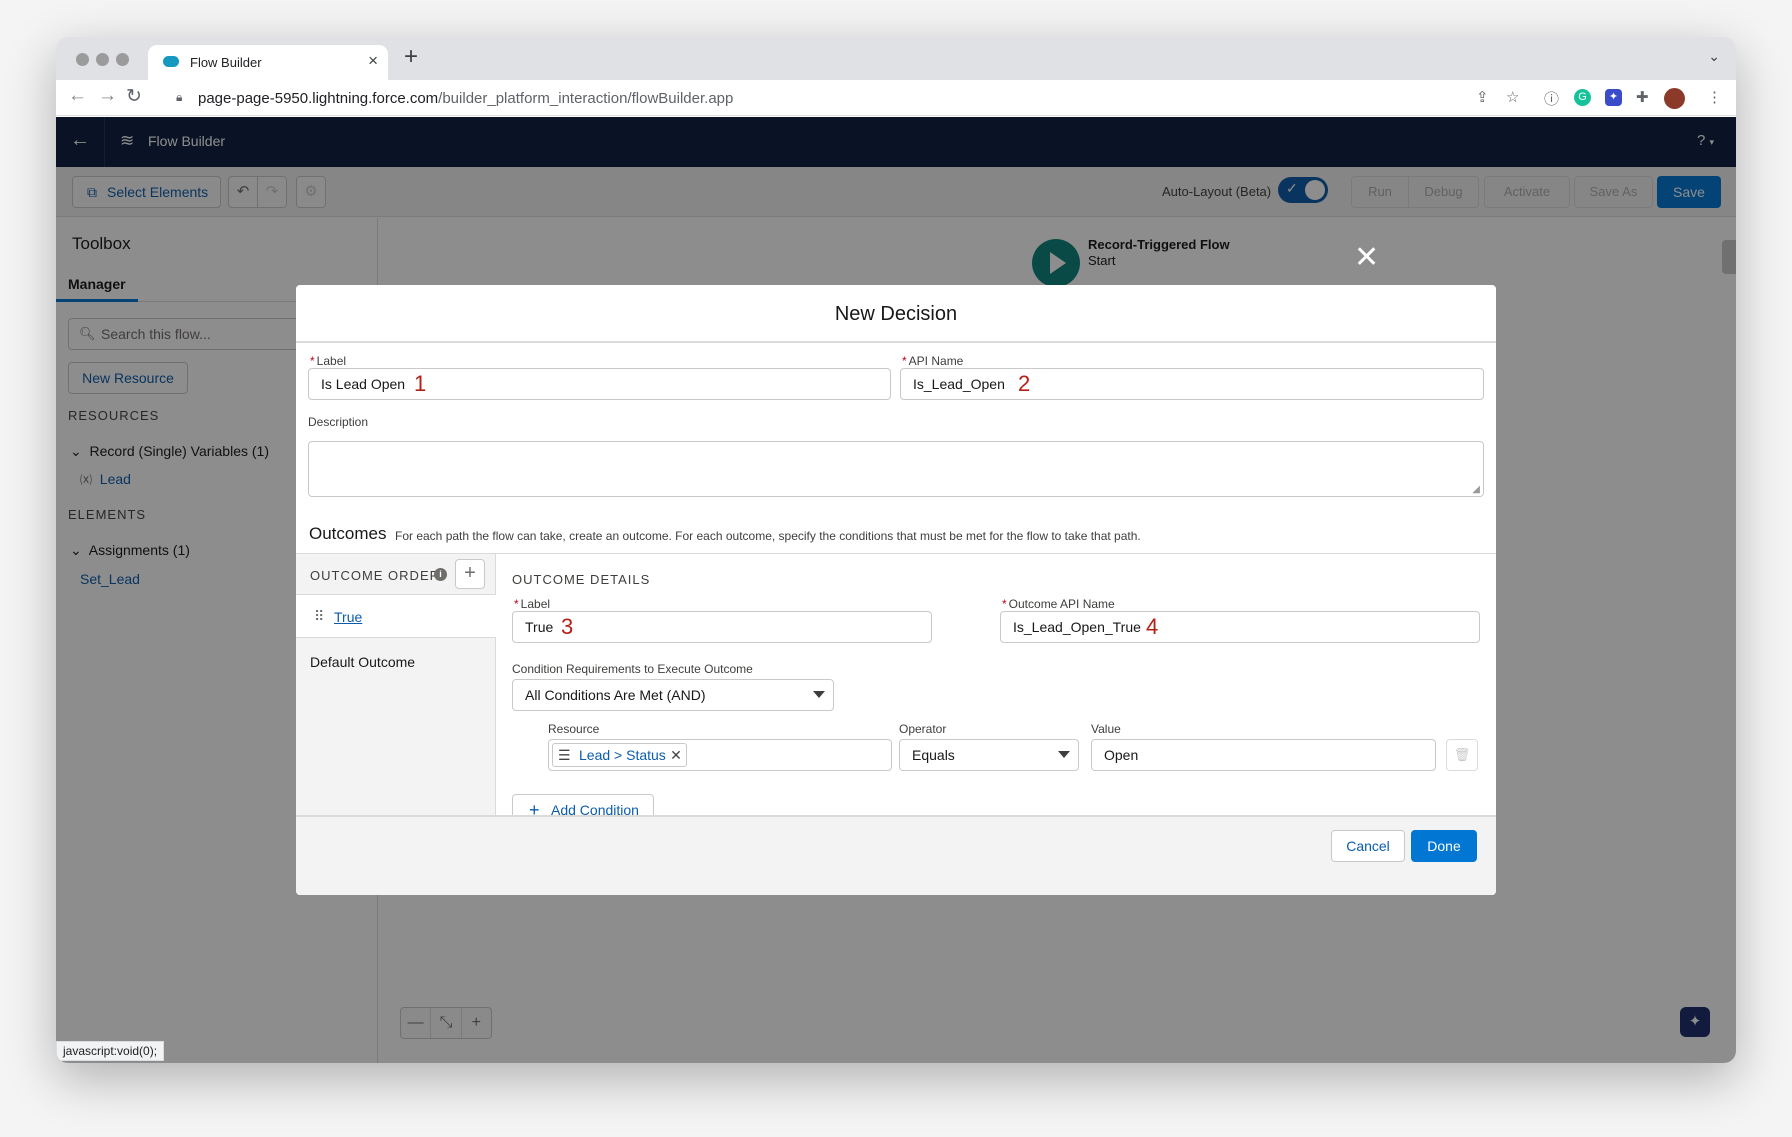  Describe the element at coordinates (396, 616) in the screenshot. I see `outcome-item-true: ⠿ True` at that location.